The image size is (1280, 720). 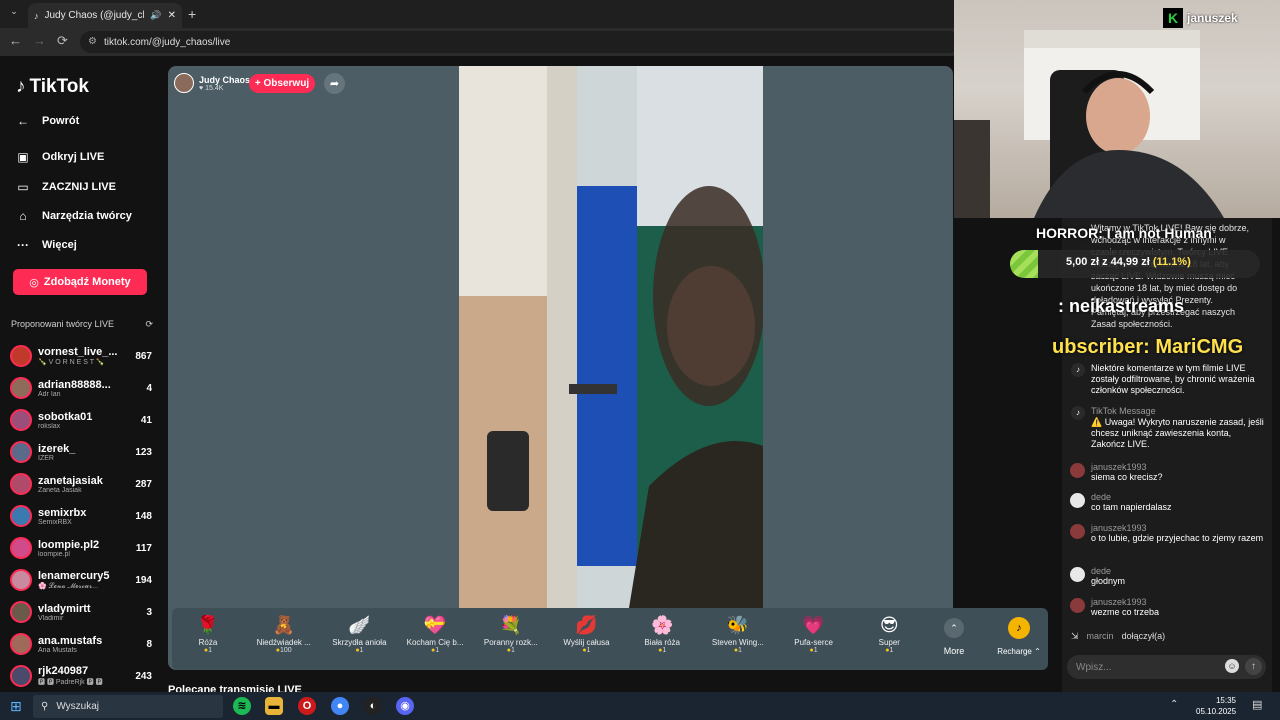 I want to click on viewer-count: 4, so click(x=149, y=388).